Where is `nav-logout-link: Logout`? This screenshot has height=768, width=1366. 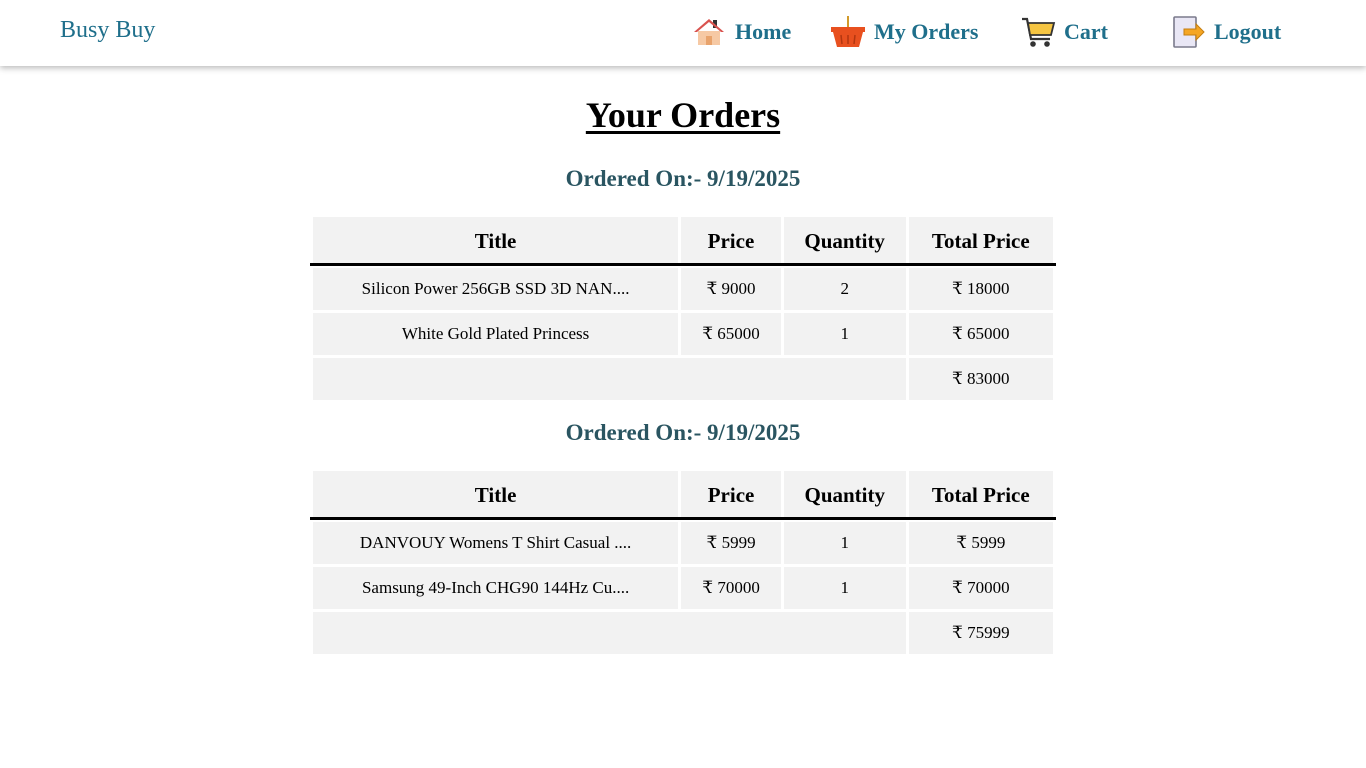 nav-logout-link: Logout is located at coordinates (1225, 32).